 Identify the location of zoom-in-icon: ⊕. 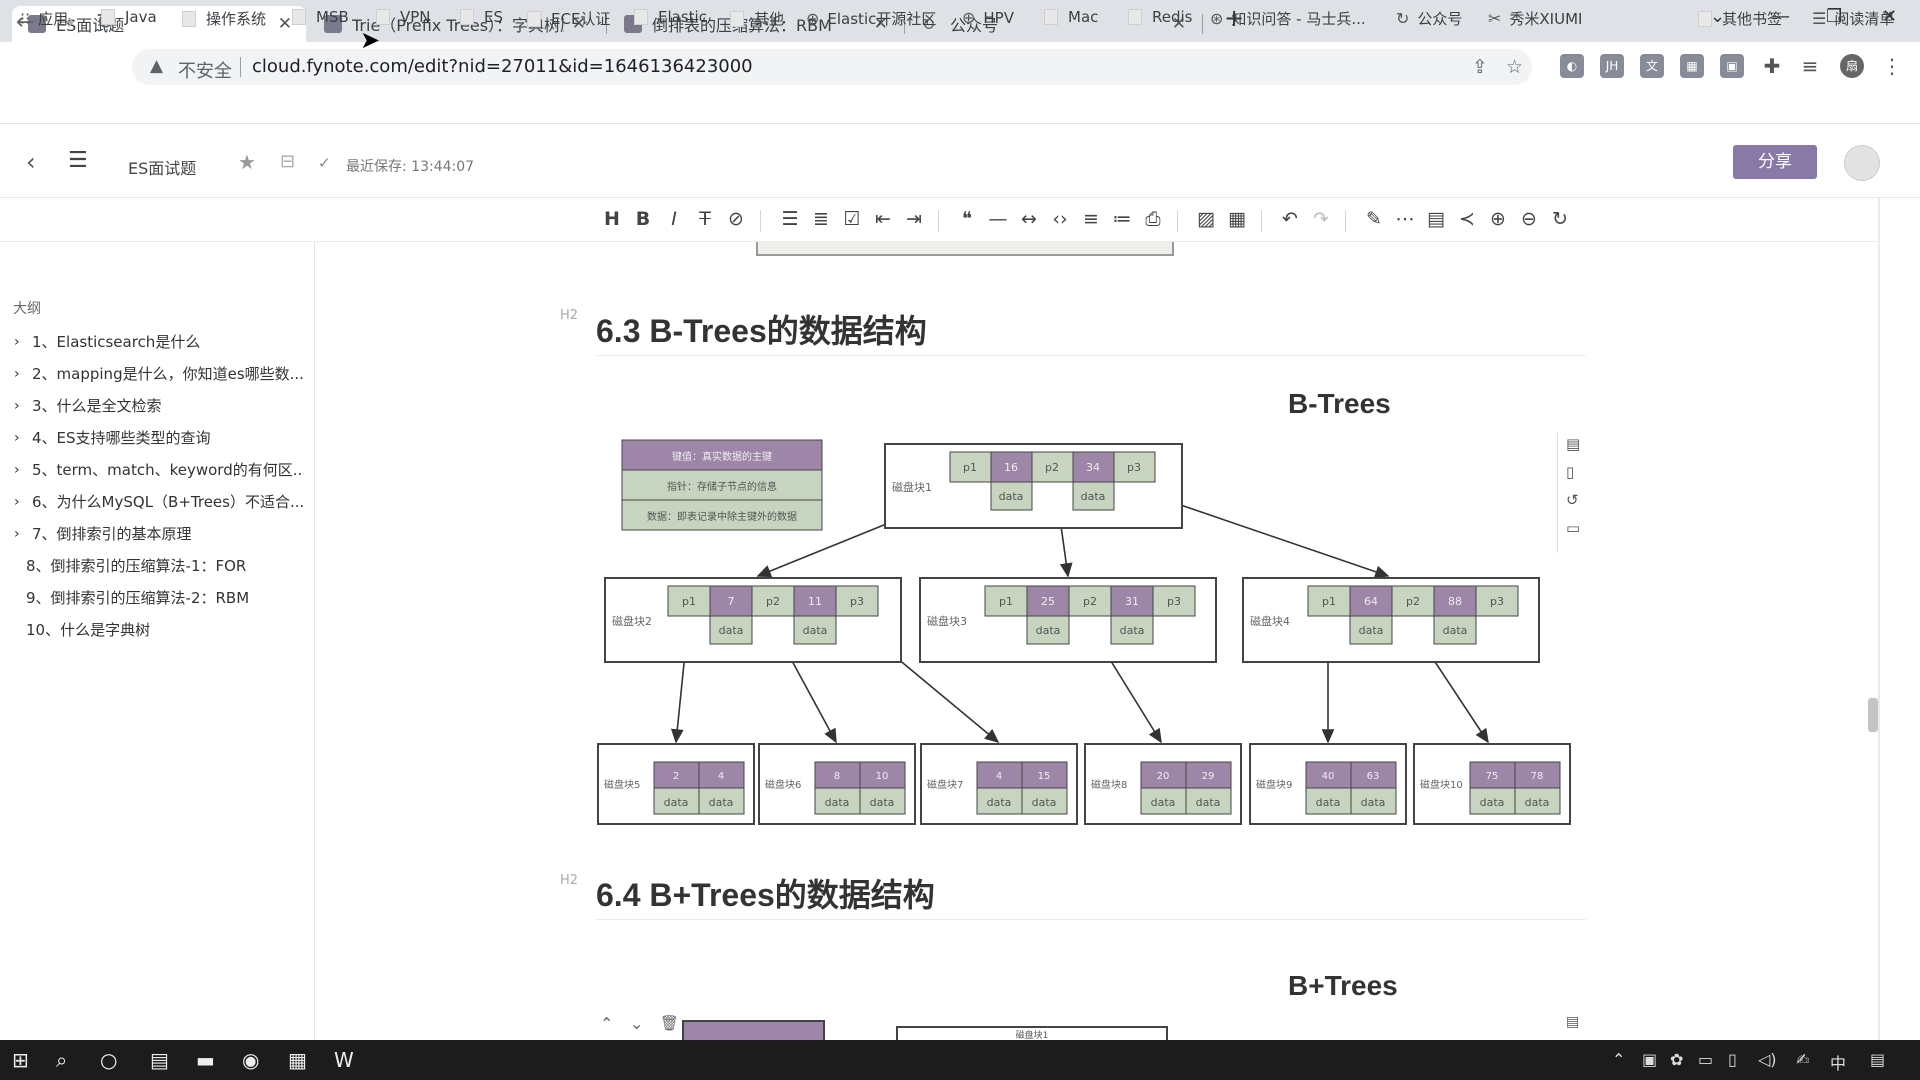
(1498, 219).